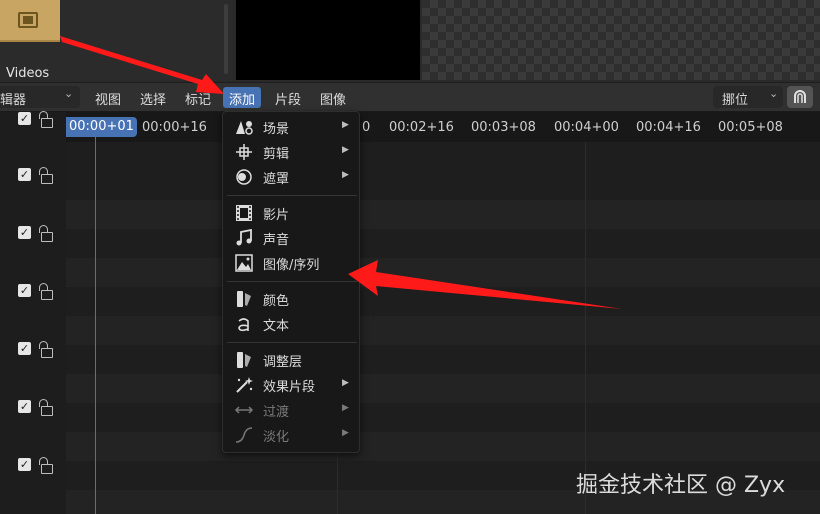 The height and width of the screenshot is (514, 820). What do you see at coordinates (244, 152) in the screenshot?
I see `clip-icon` at bounding box center [244, 152].